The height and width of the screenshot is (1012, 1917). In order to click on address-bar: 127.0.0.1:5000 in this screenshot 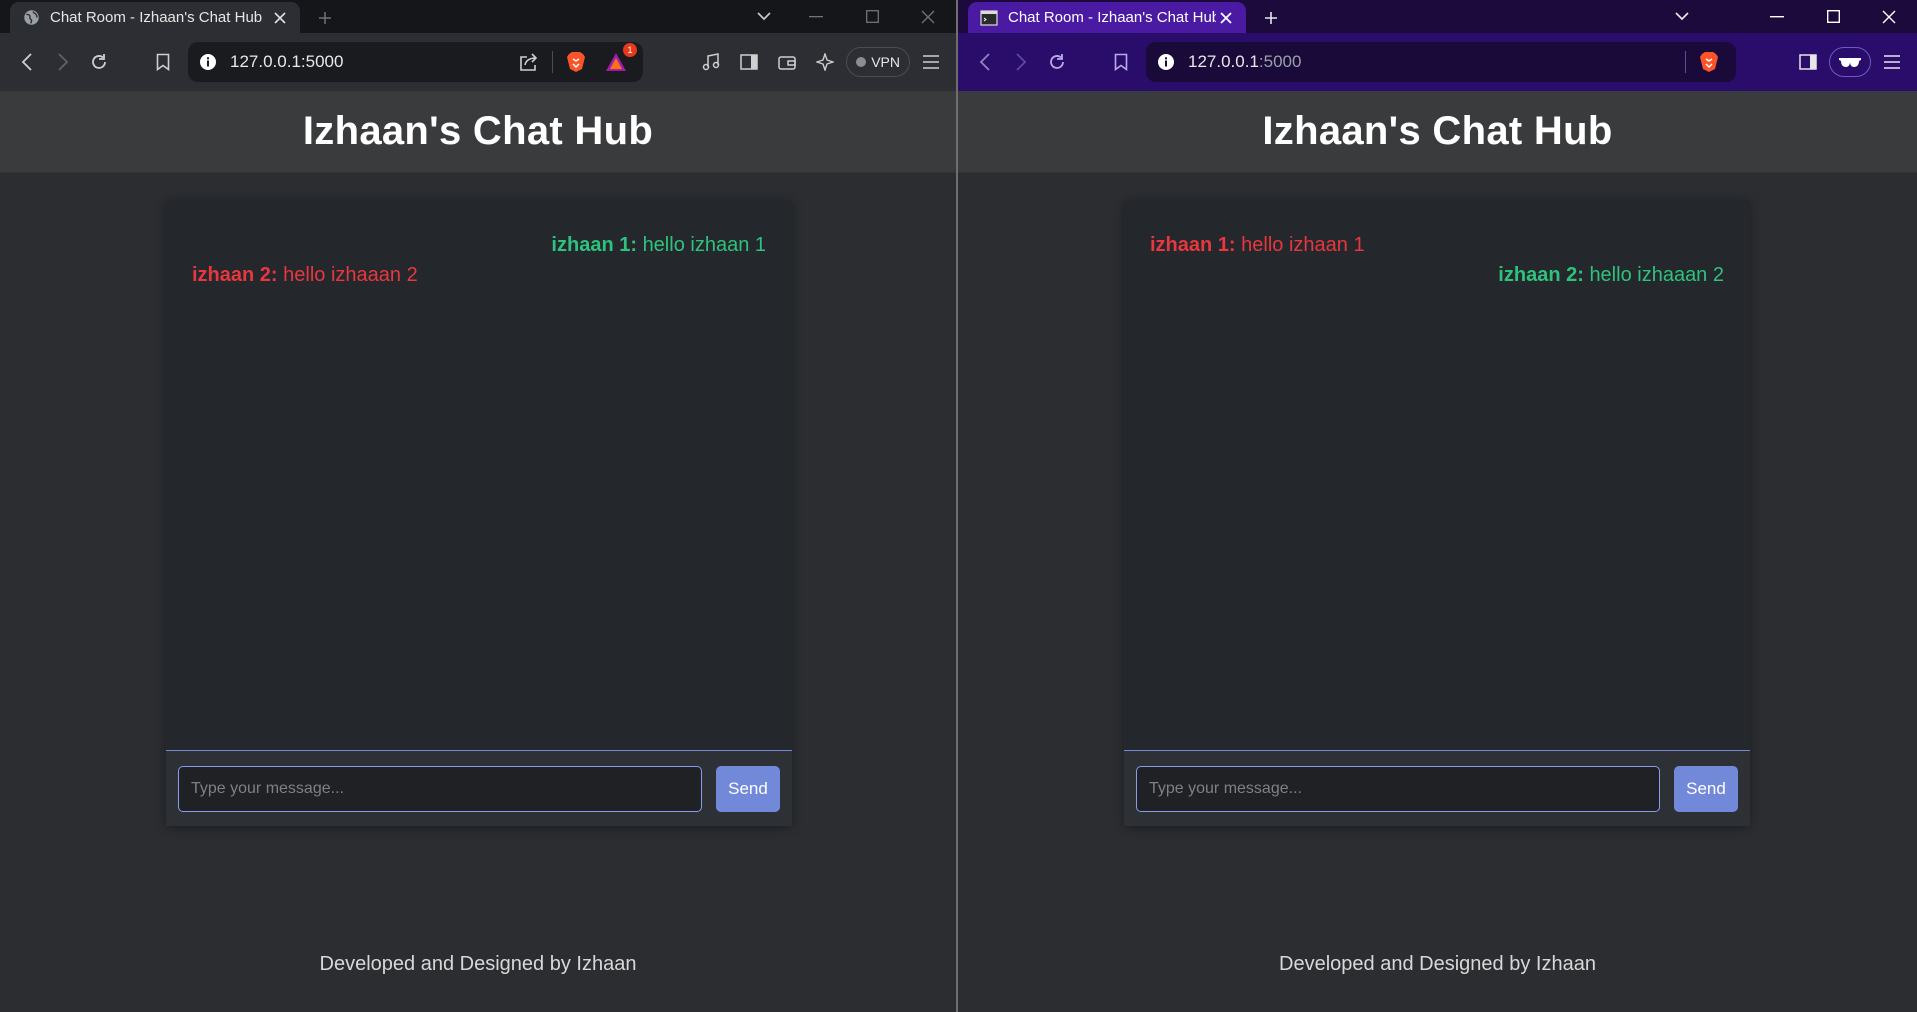, I will do `click(1441, 62)`.